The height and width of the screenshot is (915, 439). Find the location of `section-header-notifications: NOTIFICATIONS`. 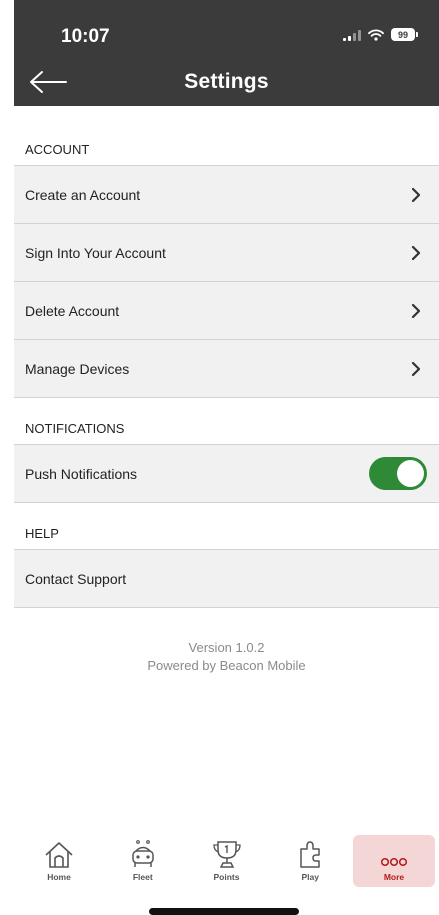

section-header-notifications: NOTIFICATIONS is located at coordinates (226, 421).